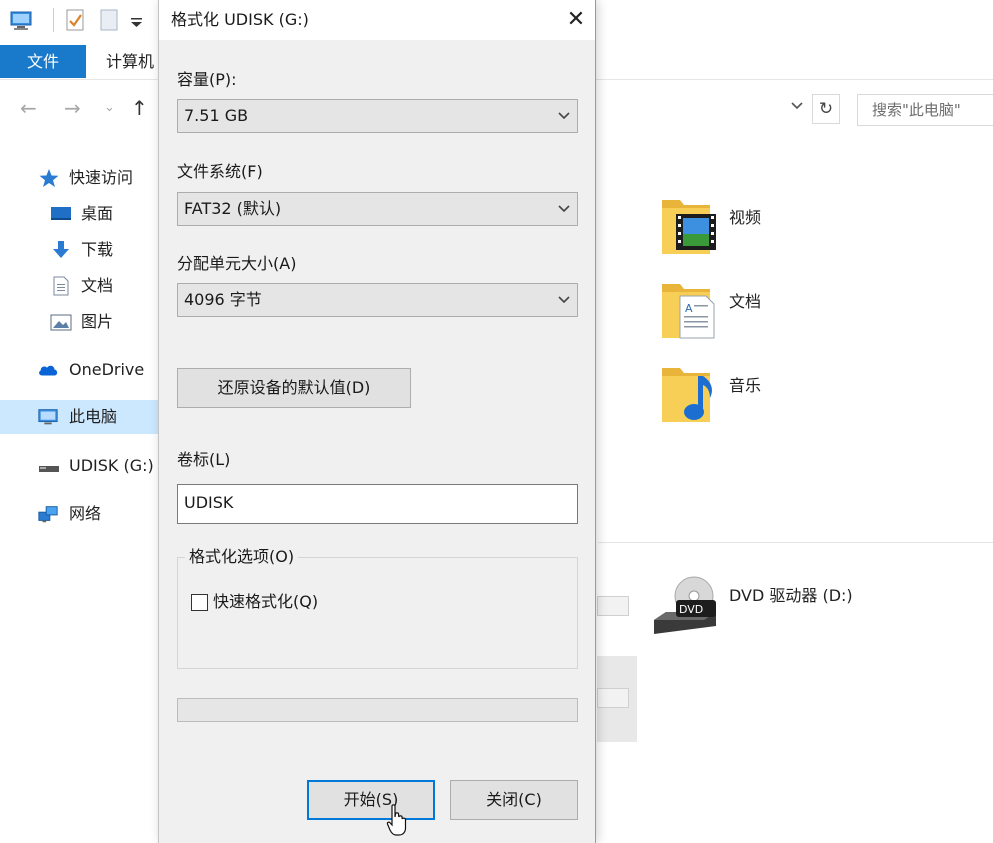  Describe the element at coordinates (79, 214) in the screenshot. I see `sidebar-item-desktop: 桌面` at that location.